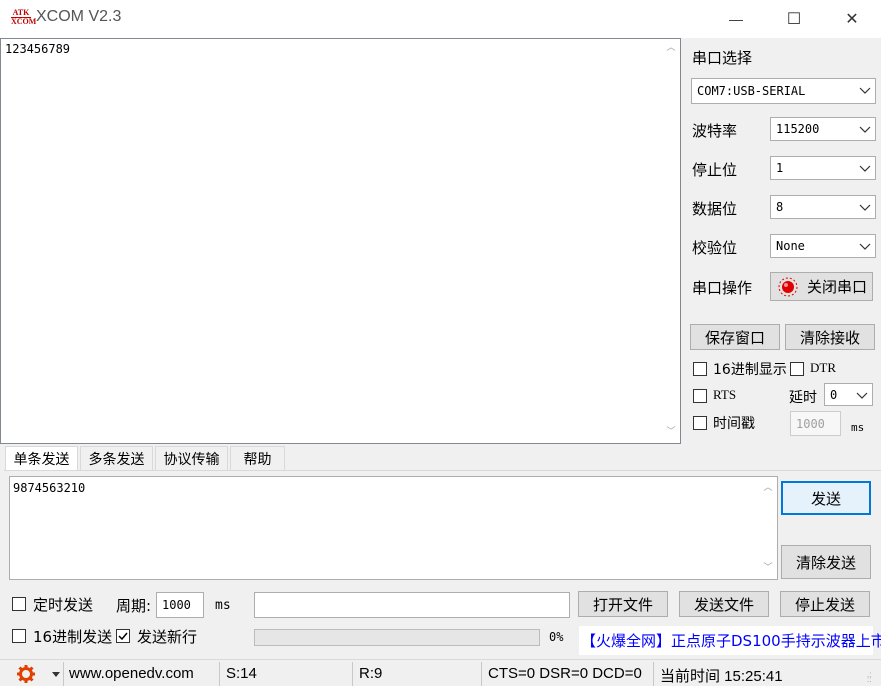 This screenshot has width=881, height=686. Describe the element at coordinates (815, 423) in the screenshot. I see `timestamp-input: 1000` at that location.